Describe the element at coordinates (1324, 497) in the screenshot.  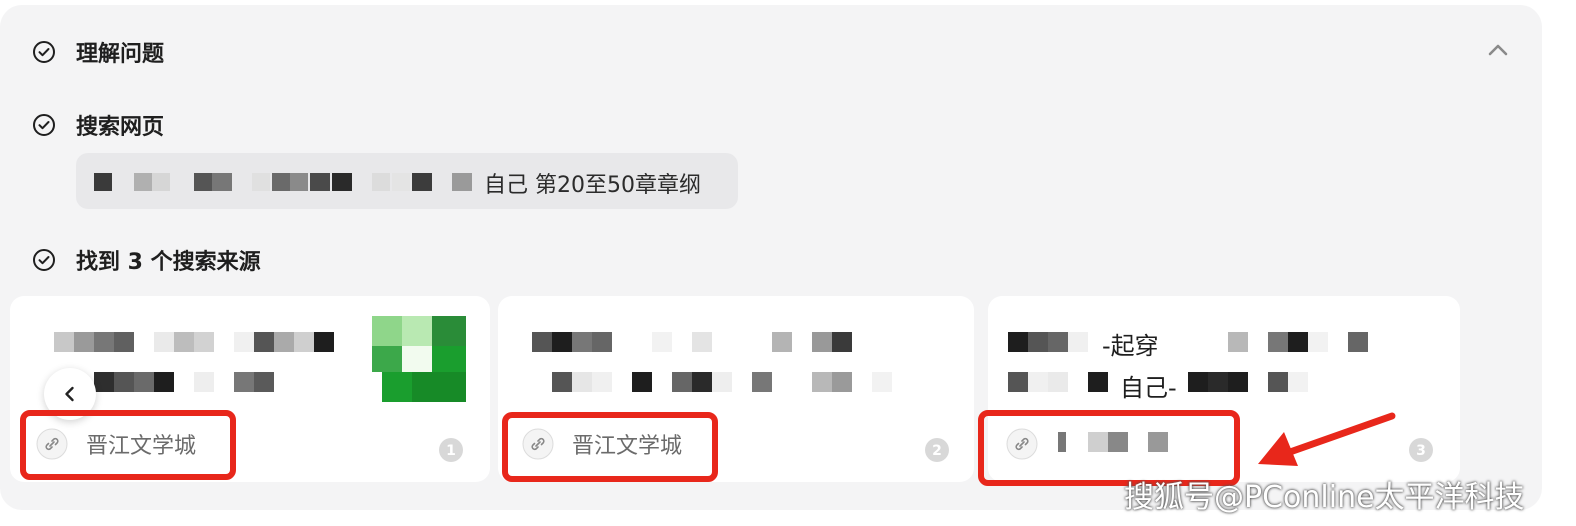
I see `watermark-text: 搜狐号@PConline太平洋科技` at that location.